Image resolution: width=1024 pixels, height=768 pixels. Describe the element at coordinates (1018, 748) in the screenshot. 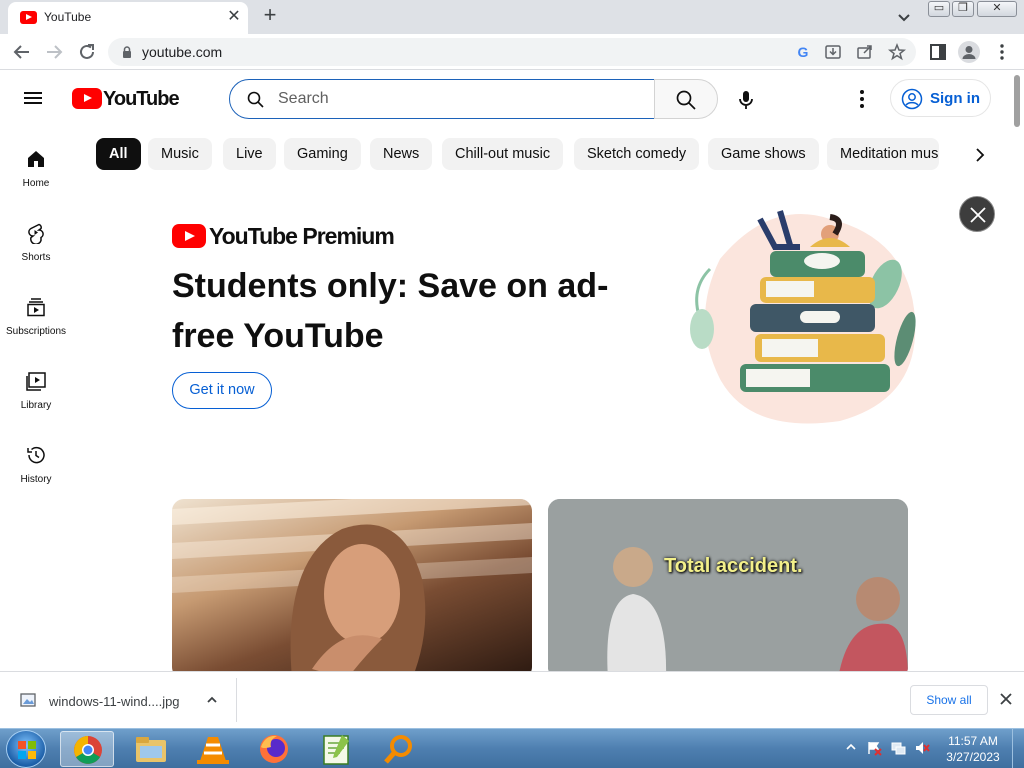

I see `show-desktop-button` at that location.